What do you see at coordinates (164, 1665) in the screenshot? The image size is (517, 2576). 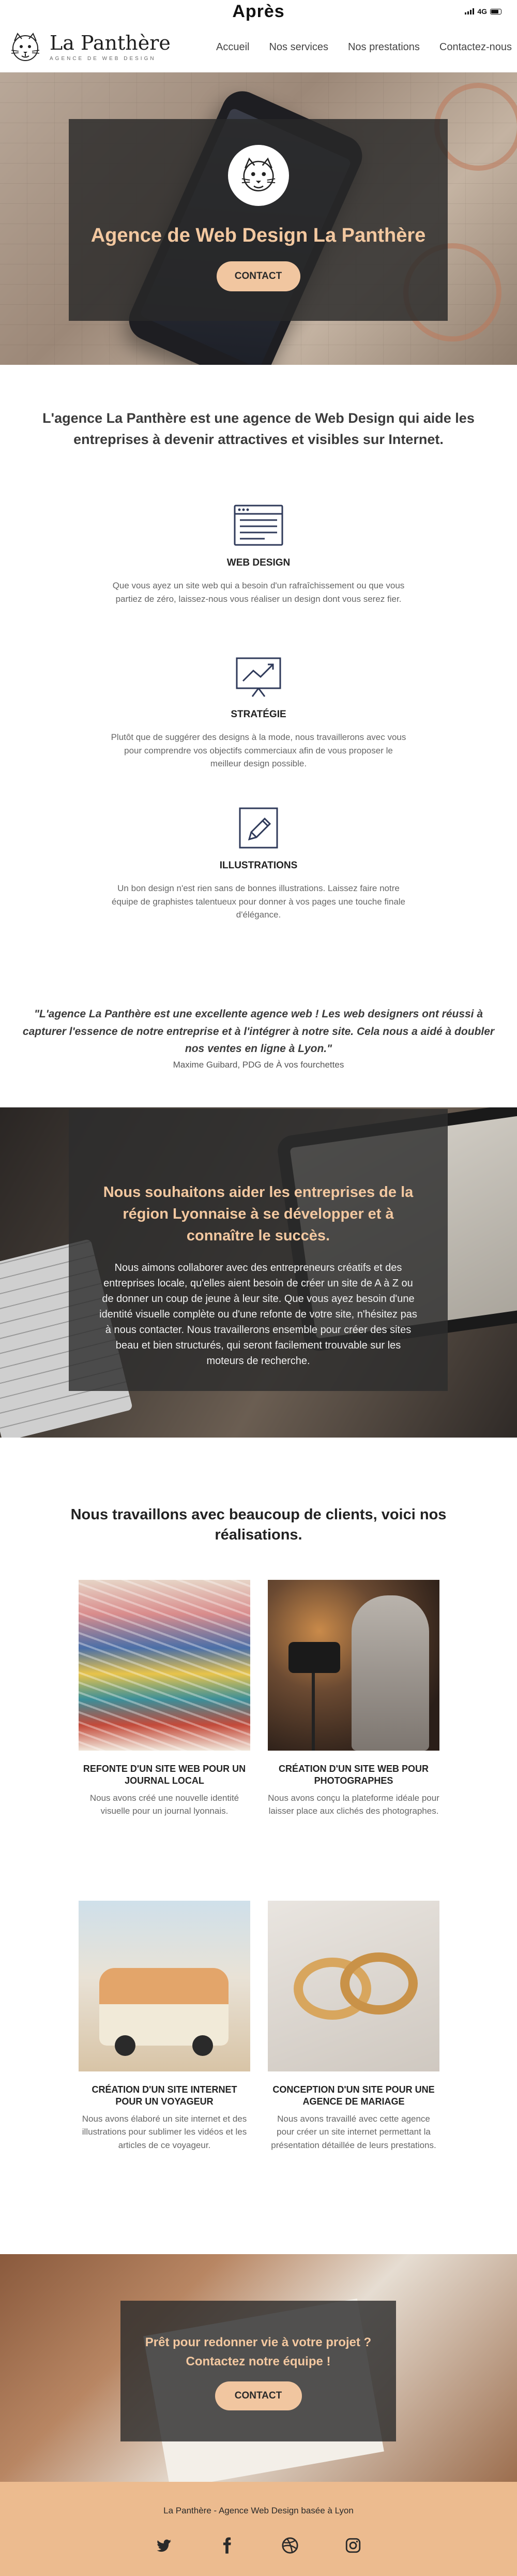 I see `project-image-magazines` at bounding box center [164, 1665].